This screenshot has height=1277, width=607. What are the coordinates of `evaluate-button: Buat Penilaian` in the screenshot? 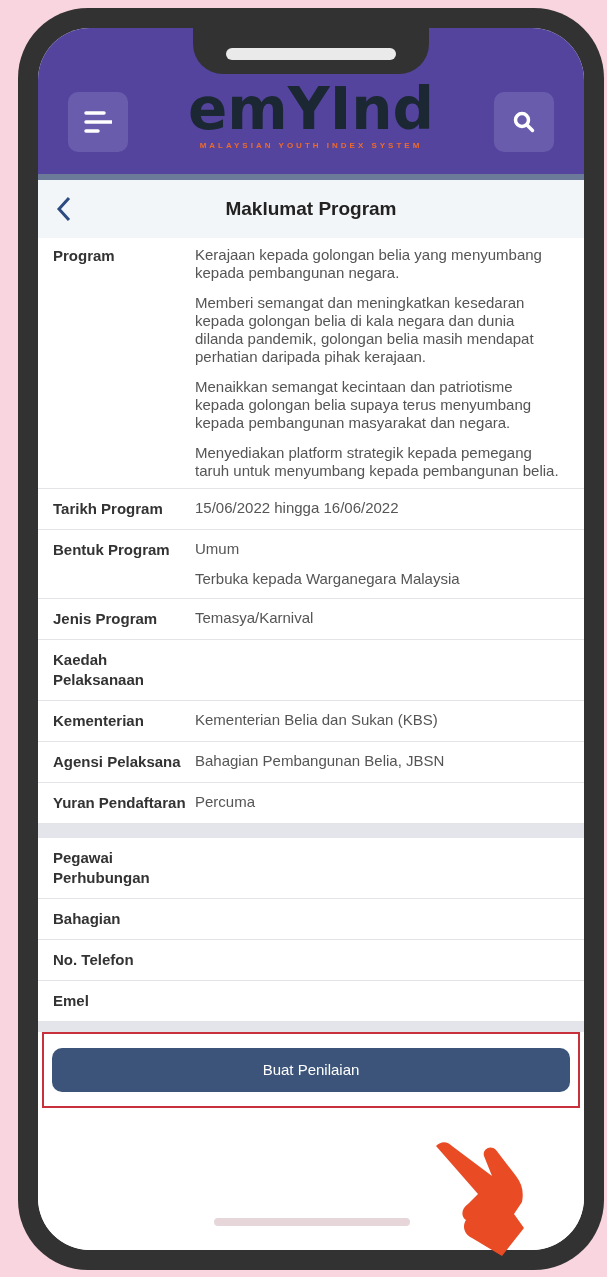 It's located at (311, 1070).